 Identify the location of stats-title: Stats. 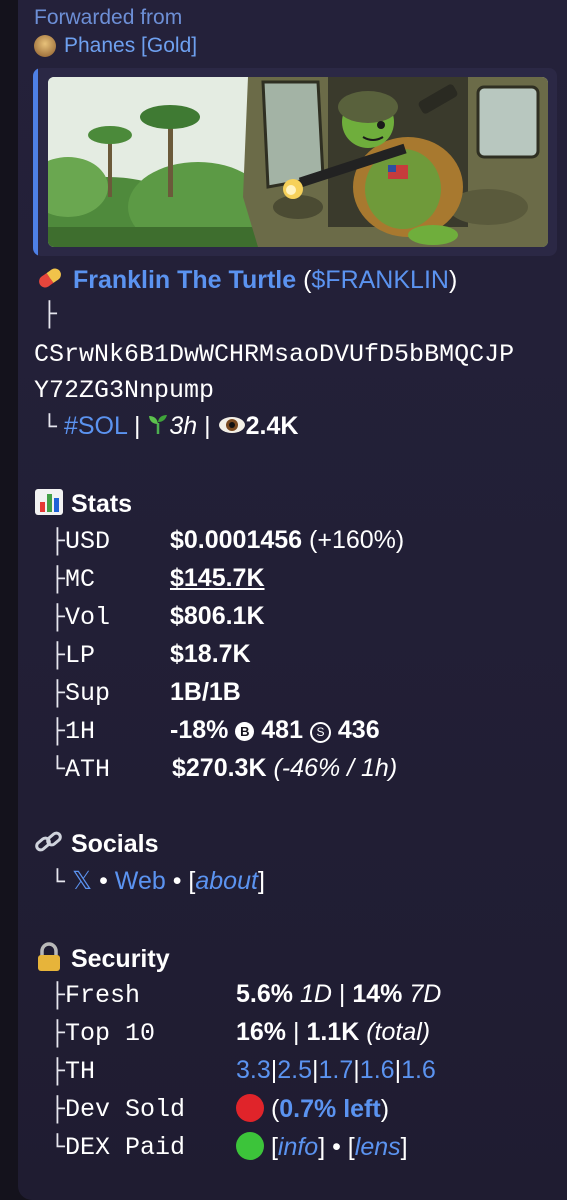
(101, 504).